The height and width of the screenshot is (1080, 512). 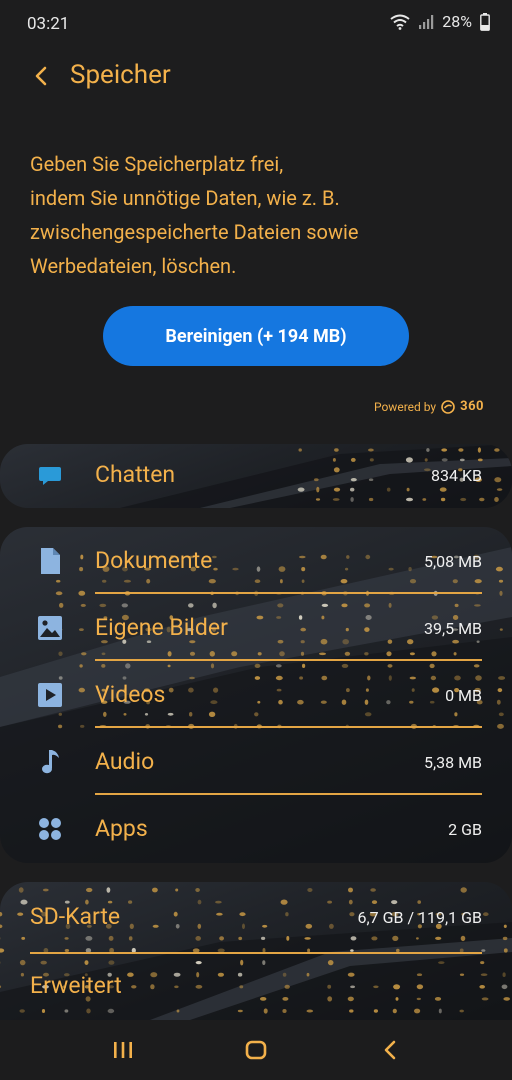 I want to click on category-row-documents: Dokumente 5,08 MB, so click(x=256, y=562).